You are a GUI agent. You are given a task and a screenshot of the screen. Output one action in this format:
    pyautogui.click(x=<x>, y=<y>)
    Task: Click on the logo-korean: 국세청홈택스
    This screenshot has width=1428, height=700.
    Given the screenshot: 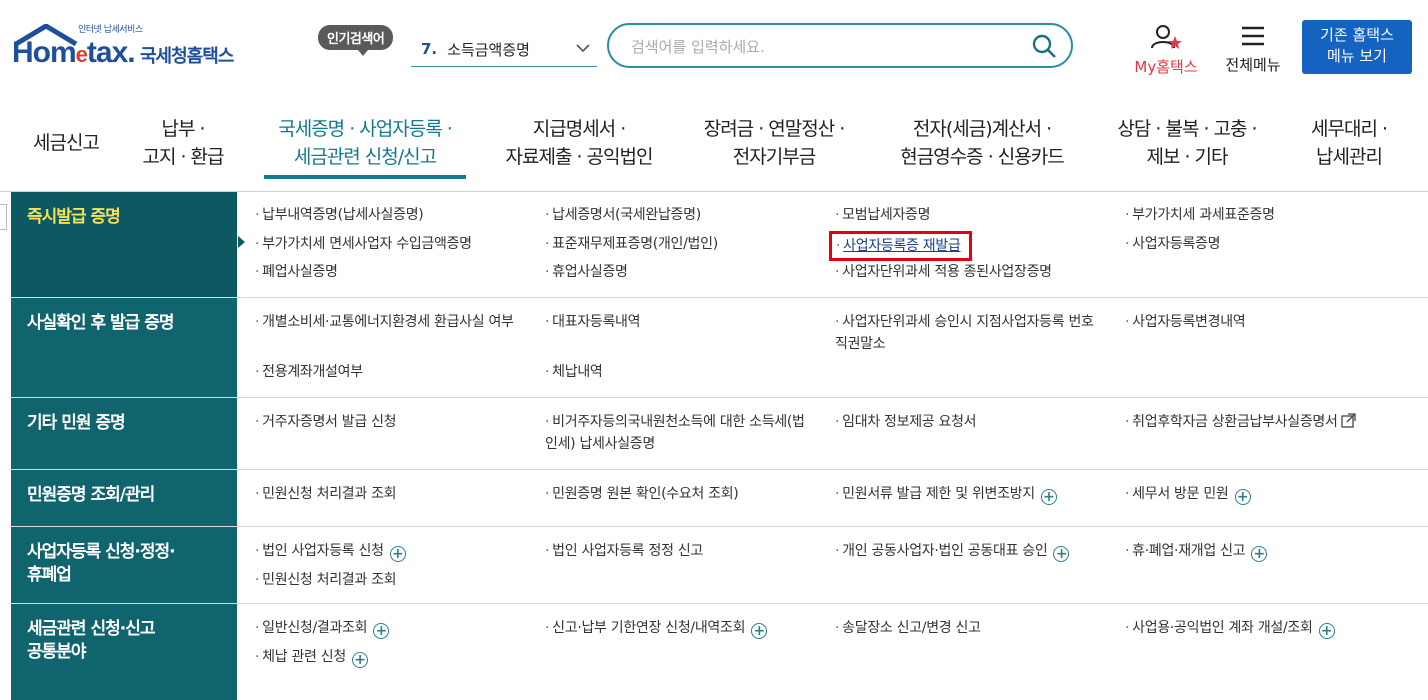 What is the action you would take?
    pyautogui.click(x=187, y=56)
    